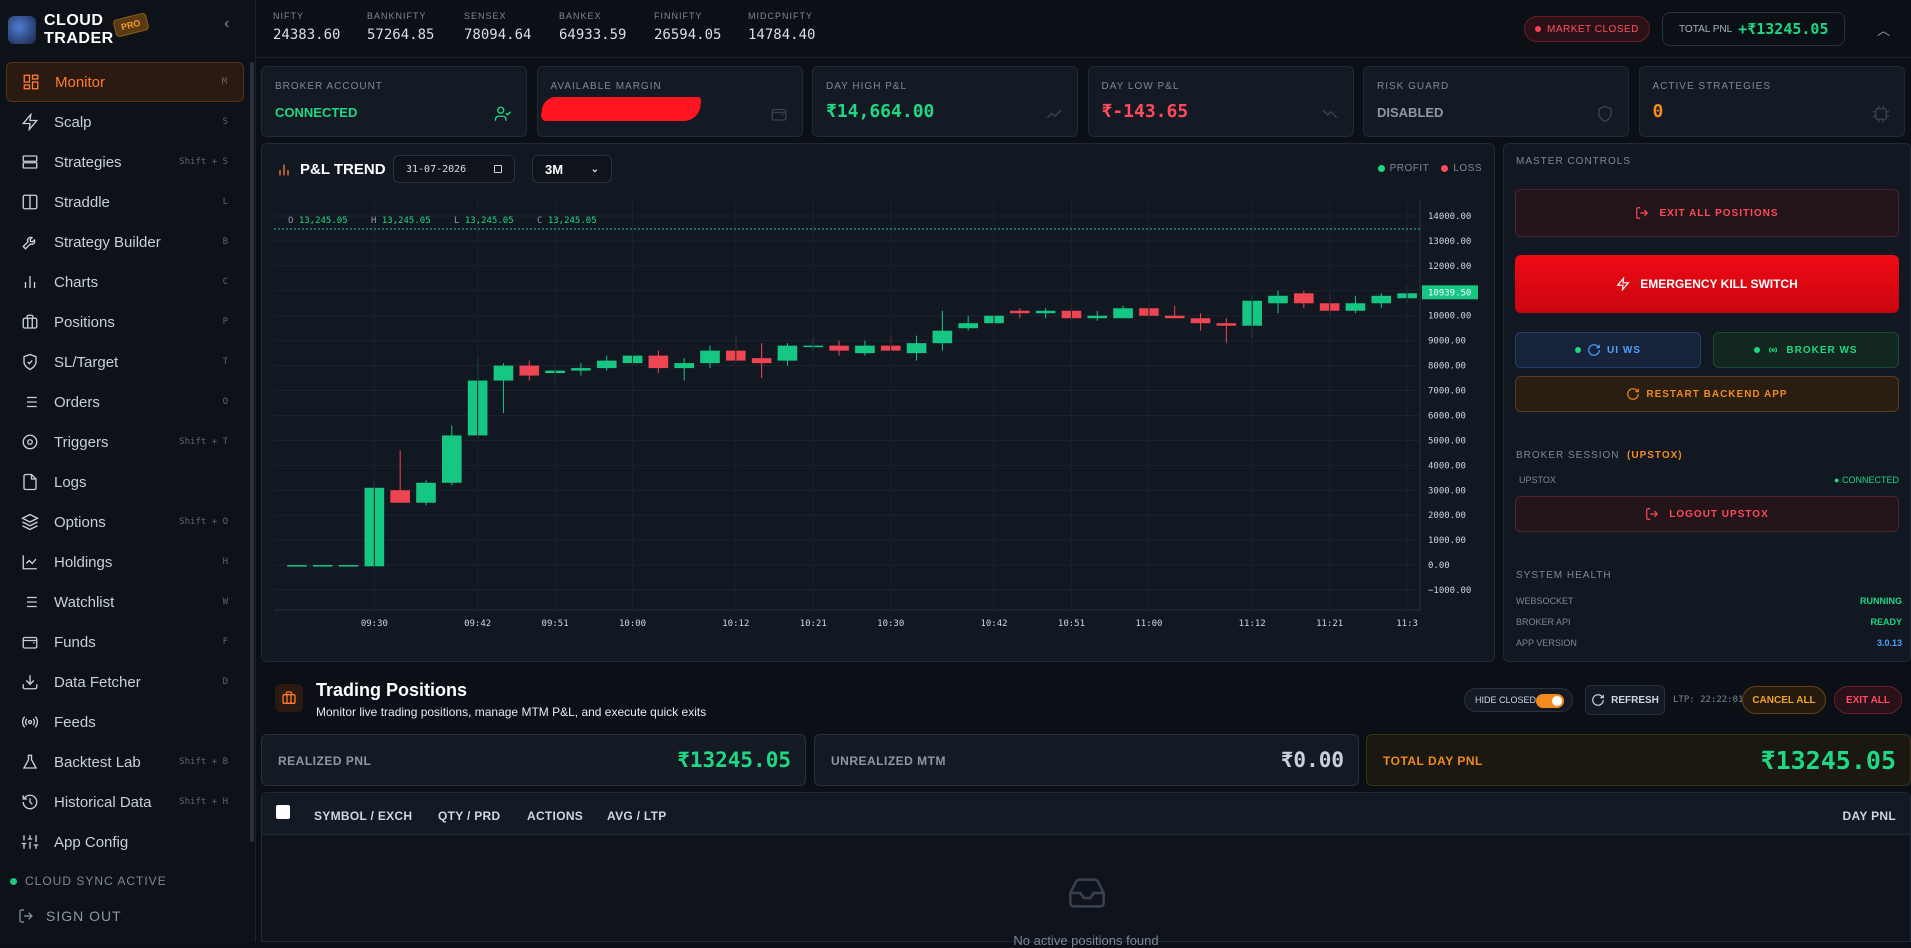  I want to click on restart-backend-button: RESTART BACKEND APP, so click(1707, 394).